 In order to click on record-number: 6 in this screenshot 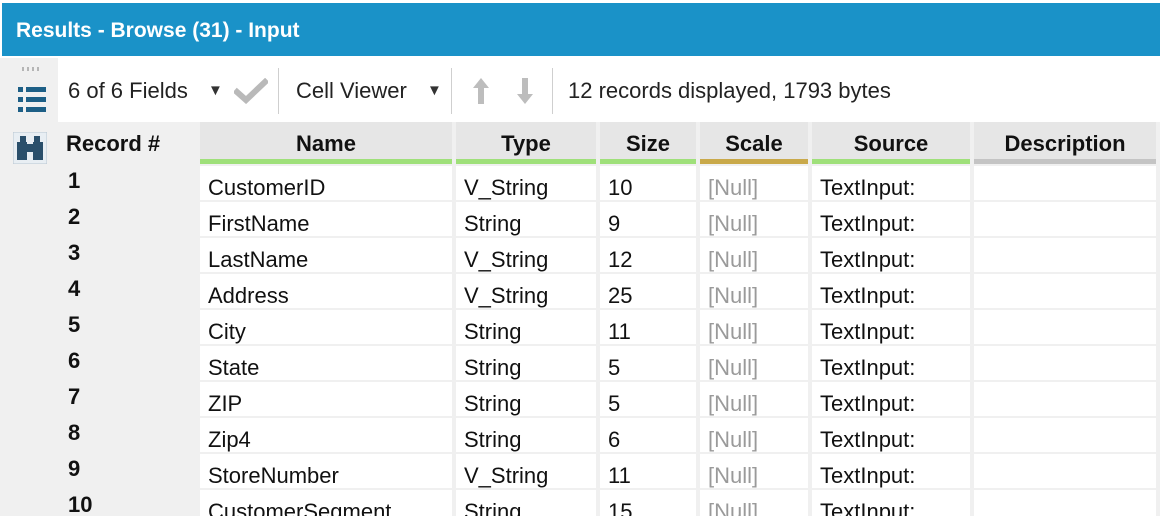, I will do `click(128, 363)`.